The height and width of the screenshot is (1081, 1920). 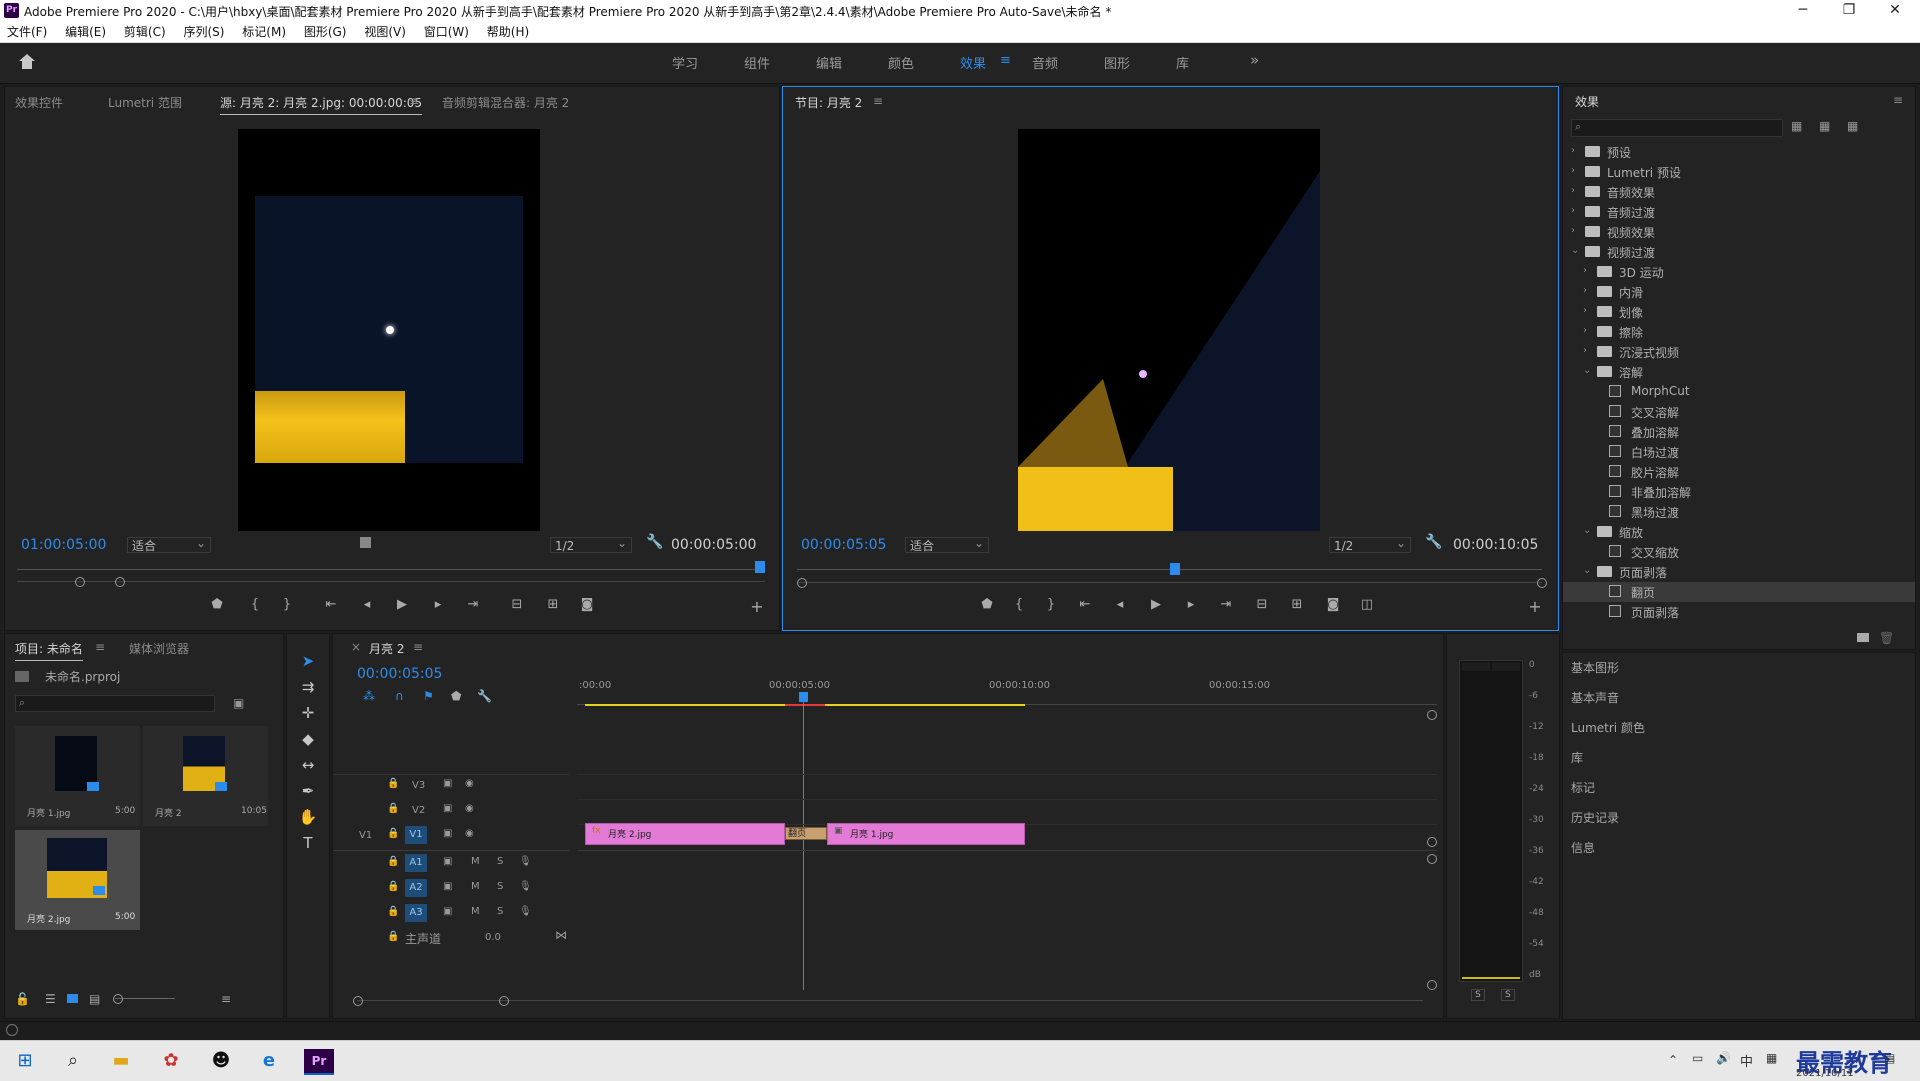 What do you see at coordinates (85, 32) in the screenshot?
I see `menu-edit: 编辑(E)` at bounding box center [85, 32].